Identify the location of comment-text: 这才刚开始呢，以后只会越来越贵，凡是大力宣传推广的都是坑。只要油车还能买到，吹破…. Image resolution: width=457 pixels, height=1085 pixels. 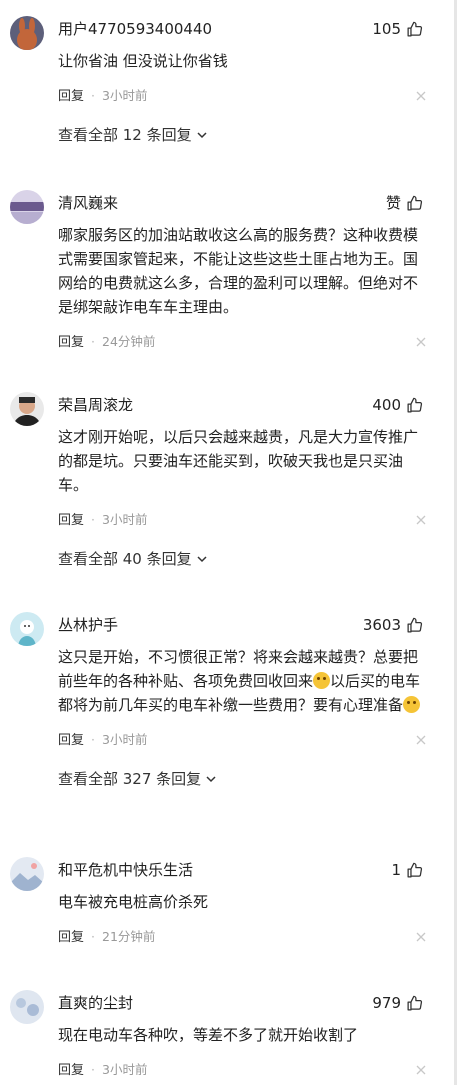
(238, 461).